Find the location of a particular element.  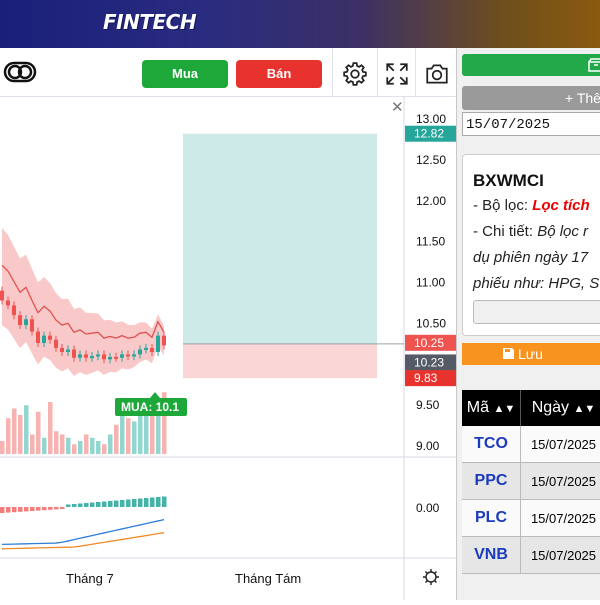

sort-icon: ▲▼ is located at coordinates (504, 409).